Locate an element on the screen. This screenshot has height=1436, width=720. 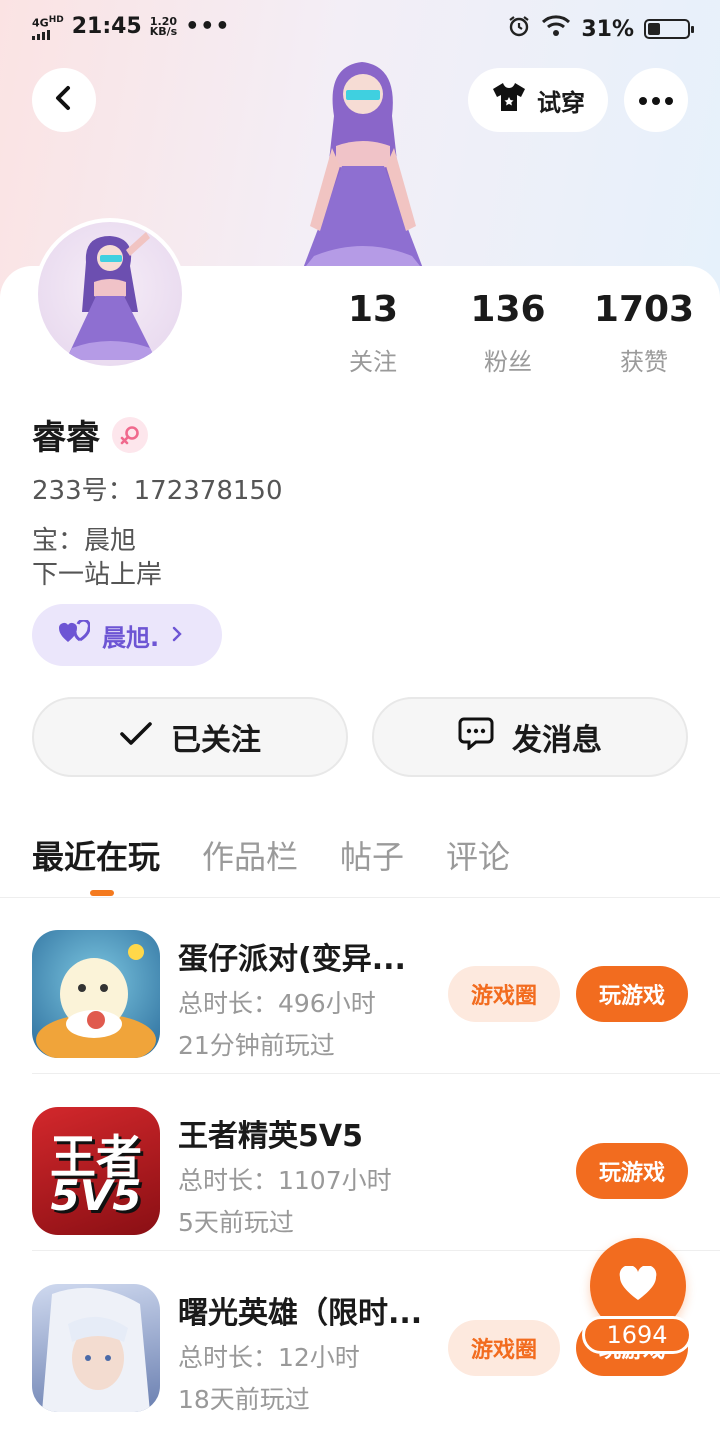
more-button is located at coordinates (656, 100).